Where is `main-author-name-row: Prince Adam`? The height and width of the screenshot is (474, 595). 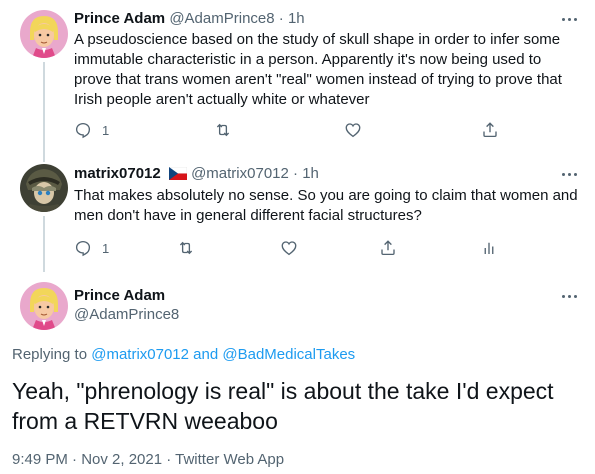 main-author-name-row: Prince Adam is located at coordinates (119, 296).